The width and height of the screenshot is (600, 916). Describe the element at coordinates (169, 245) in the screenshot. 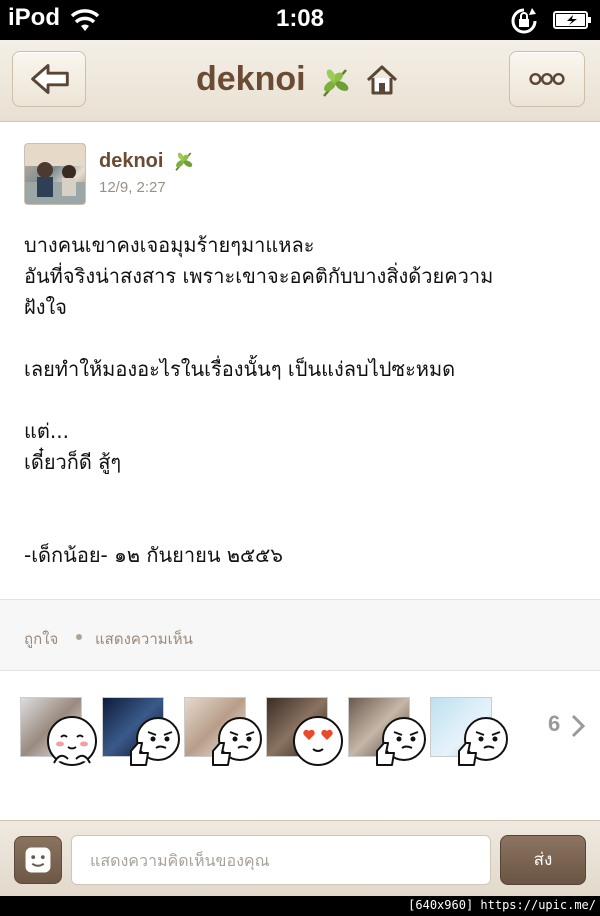

I see `post-line: บางคนเขาคงเจอมุมร้ายๆมาแหละ` at that location.